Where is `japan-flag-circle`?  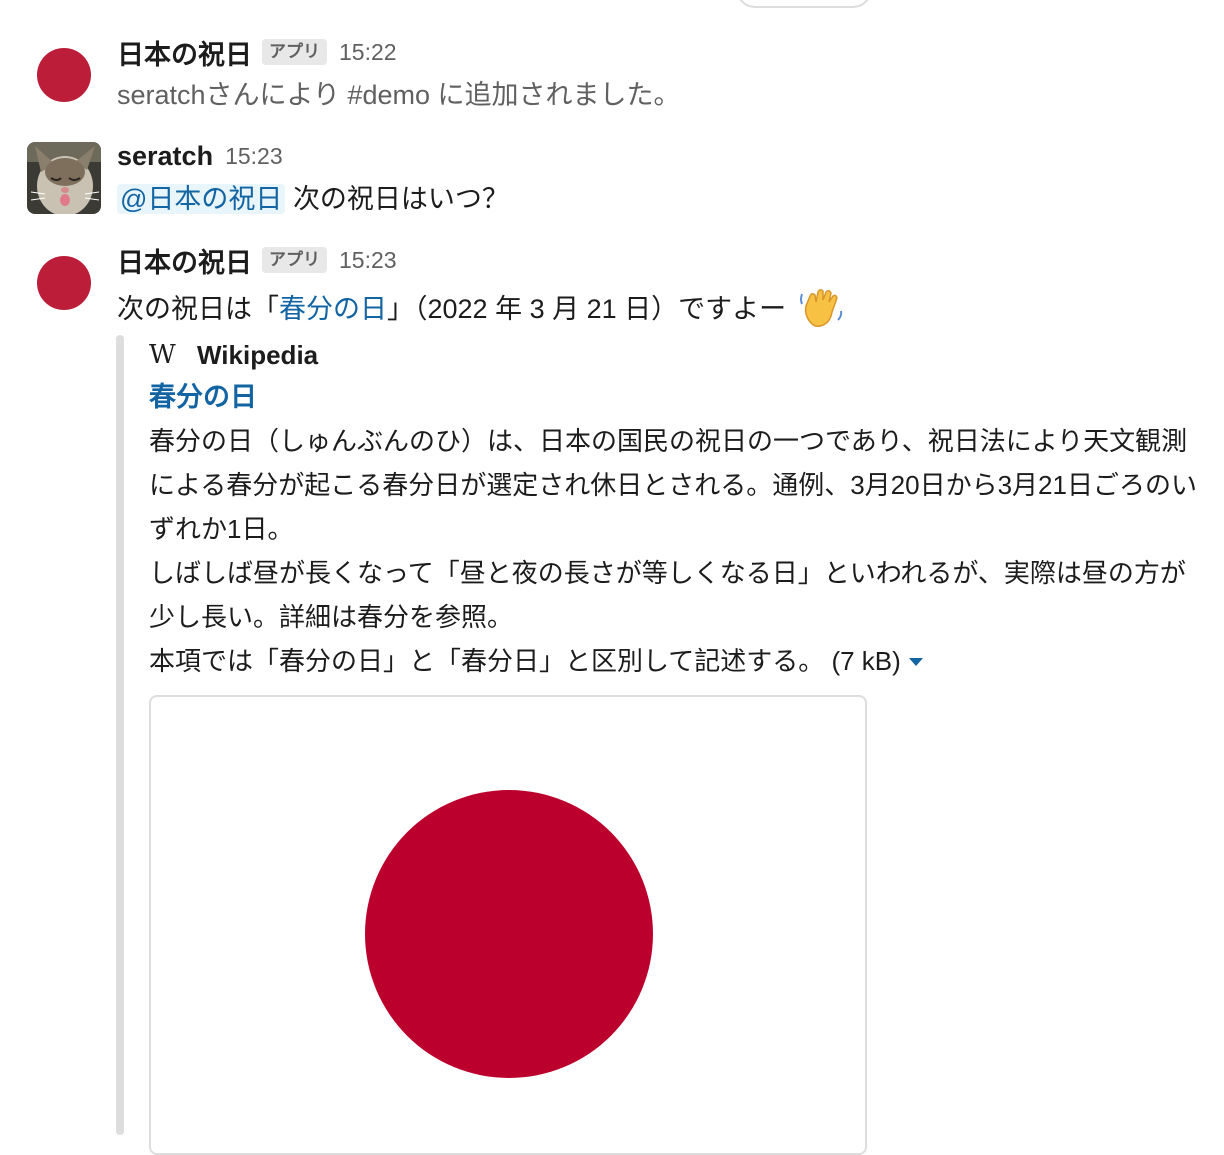
japan-flag-circle is located at coordinates (509, 934).